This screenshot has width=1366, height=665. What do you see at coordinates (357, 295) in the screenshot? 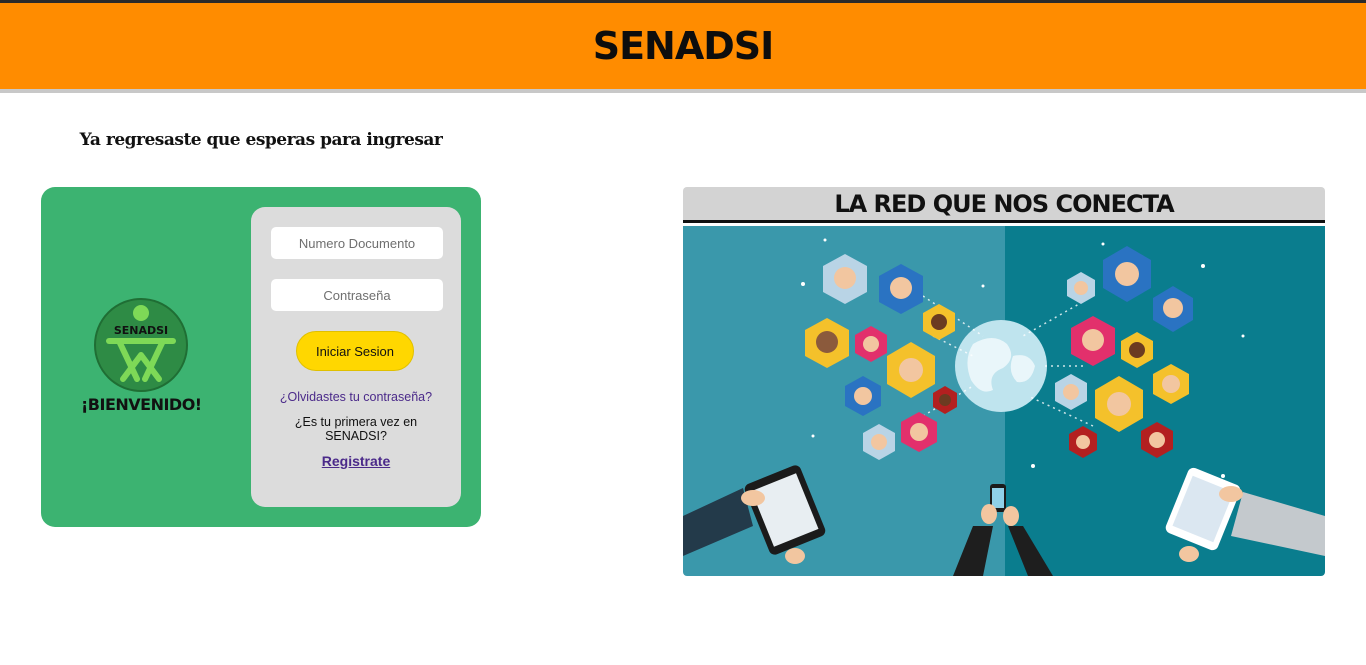
I see `password-input` at bounding box center [357, 295].